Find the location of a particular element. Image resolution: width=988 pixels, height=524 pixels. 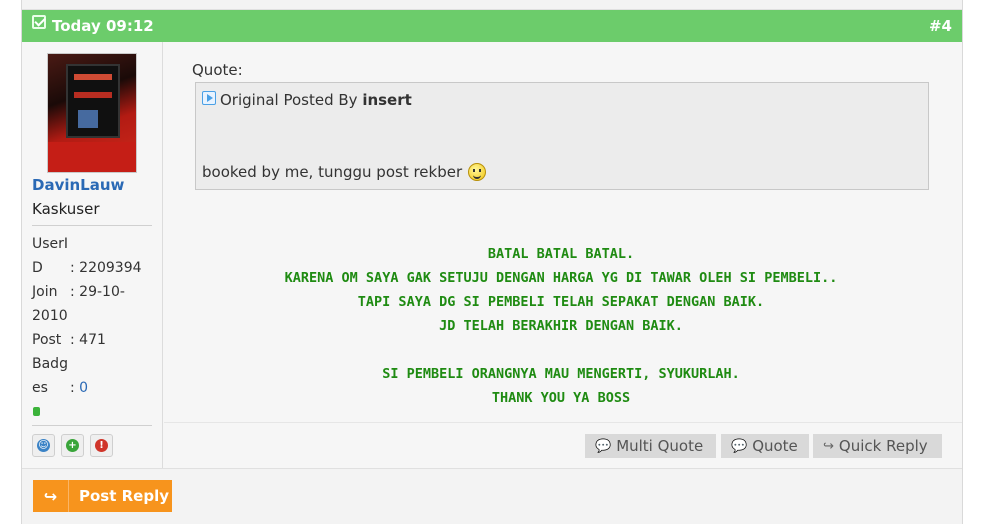

post-number-link: #4 is located at coordinates (940, 26).